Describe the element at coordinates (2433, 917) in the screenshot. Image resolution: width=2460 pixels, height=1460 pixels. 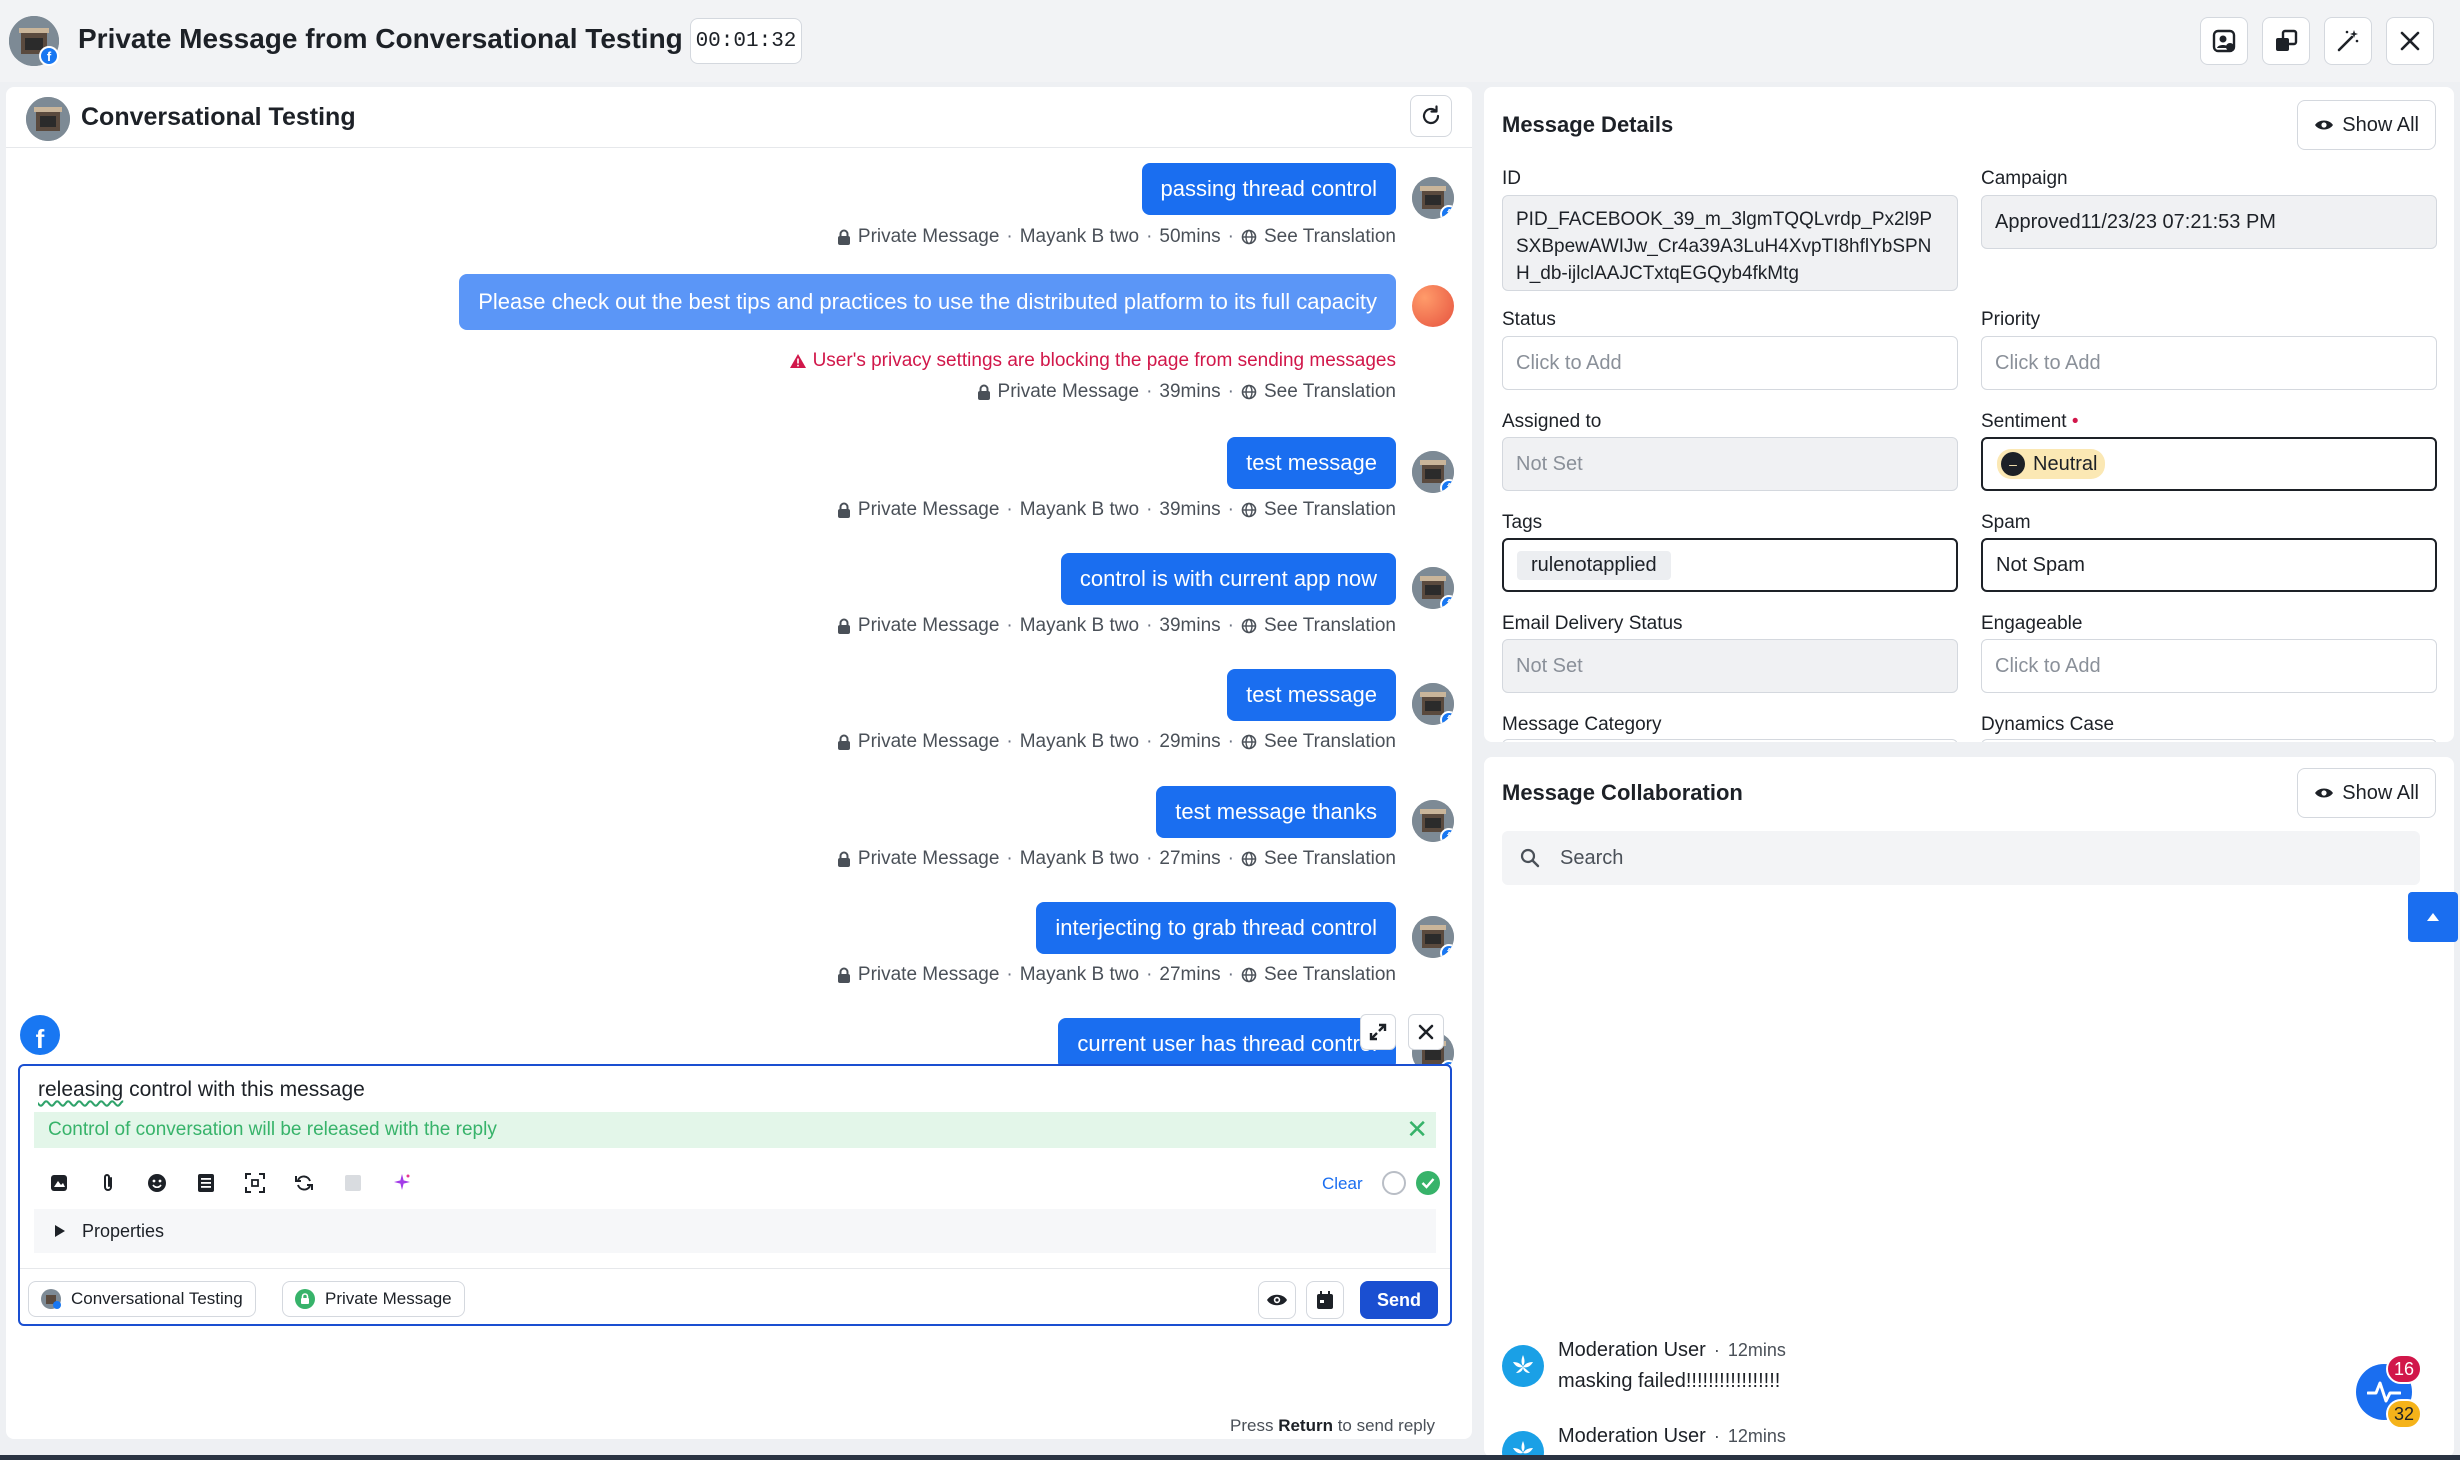
I see `scroll-to-top-button` at that location.